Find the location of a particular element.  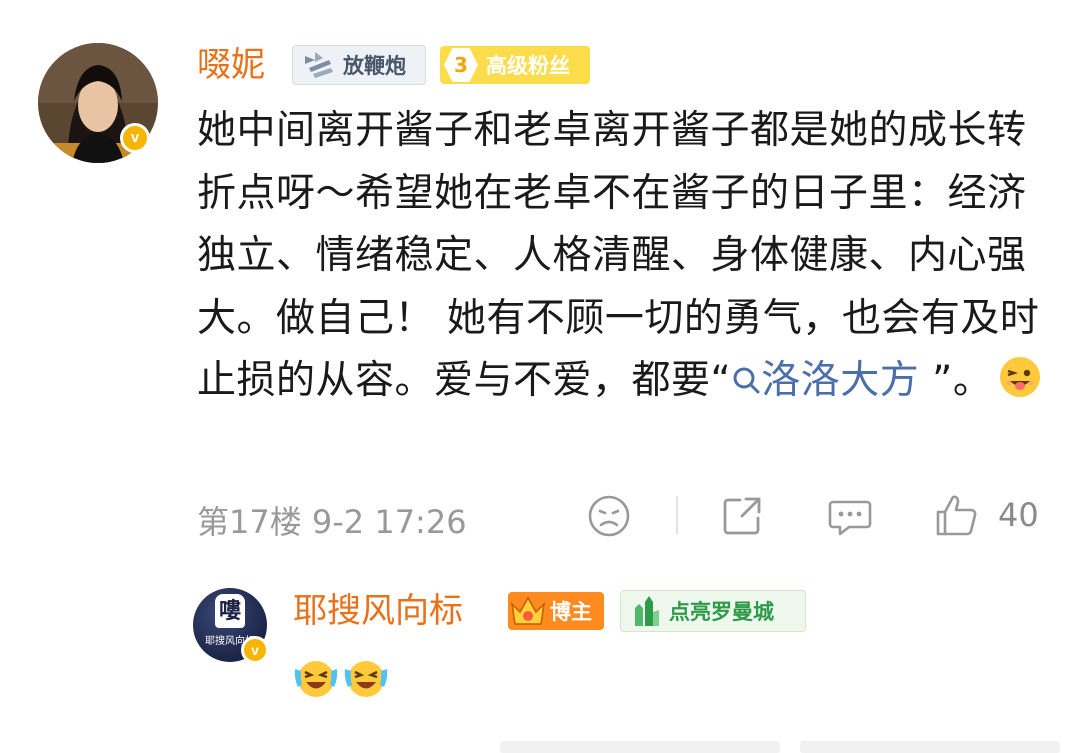

commenter-username: 啜妮 is located at coordinates (231, 65).